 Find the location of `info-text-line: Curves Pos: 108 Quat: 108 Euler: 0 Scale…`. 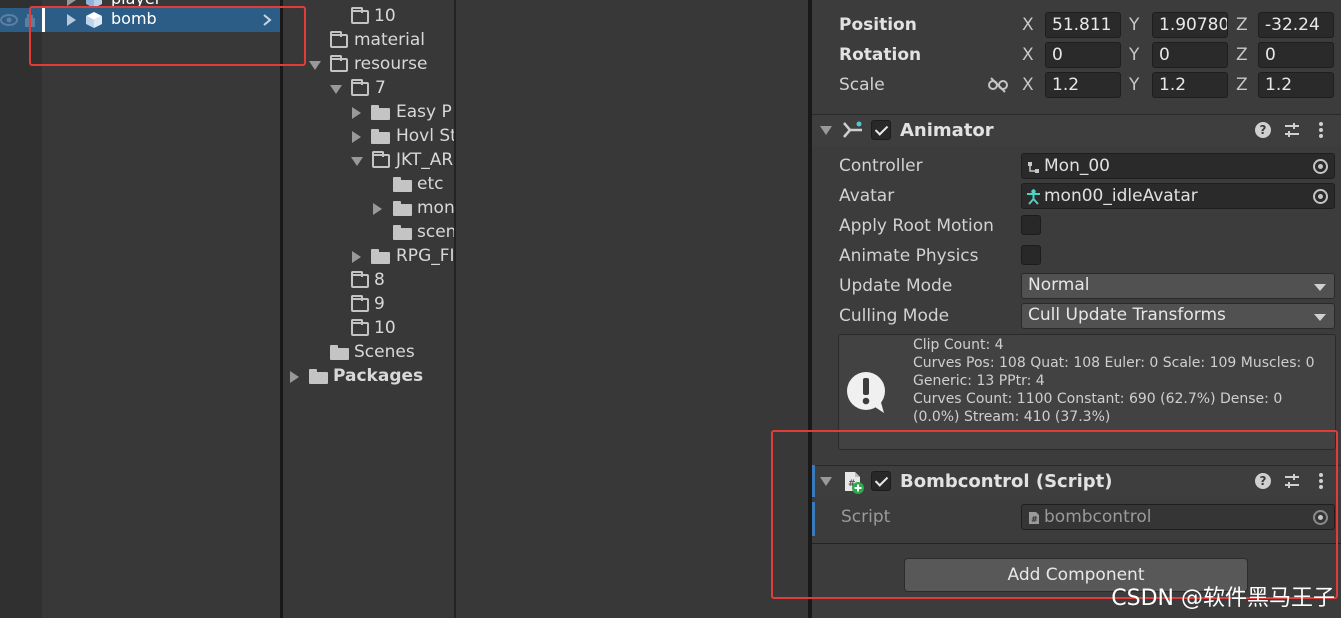

info-text-line: Curves Pos: 108 Quat: 108 Euler: 0 Scale… is located at coordinates (1114, 363).